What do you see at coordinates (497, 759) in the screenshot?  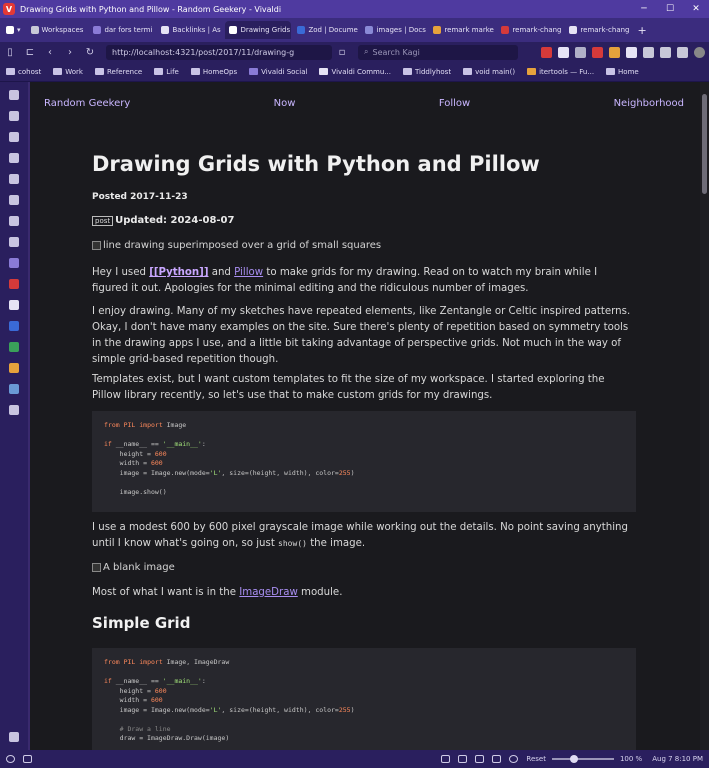 I see `page-actions-icon` at bounding box center [497, 759].